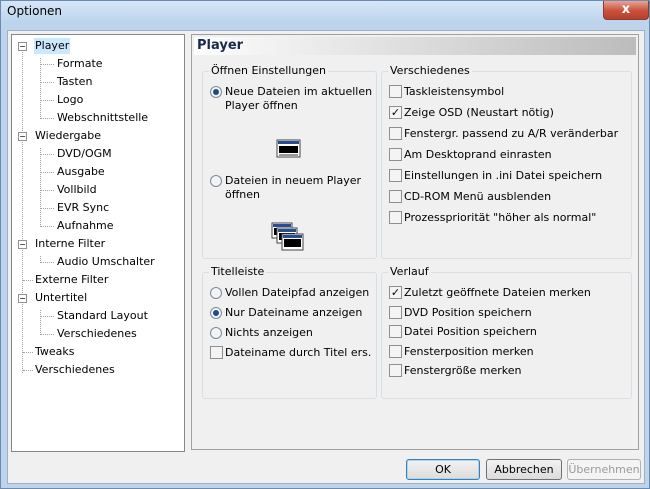 This screenshot has height=489, width=650. What do you see at coordinates (70, 100) in the screenshot?
I see `tree-item-logo: Logo` at bounding box center [70, 100].